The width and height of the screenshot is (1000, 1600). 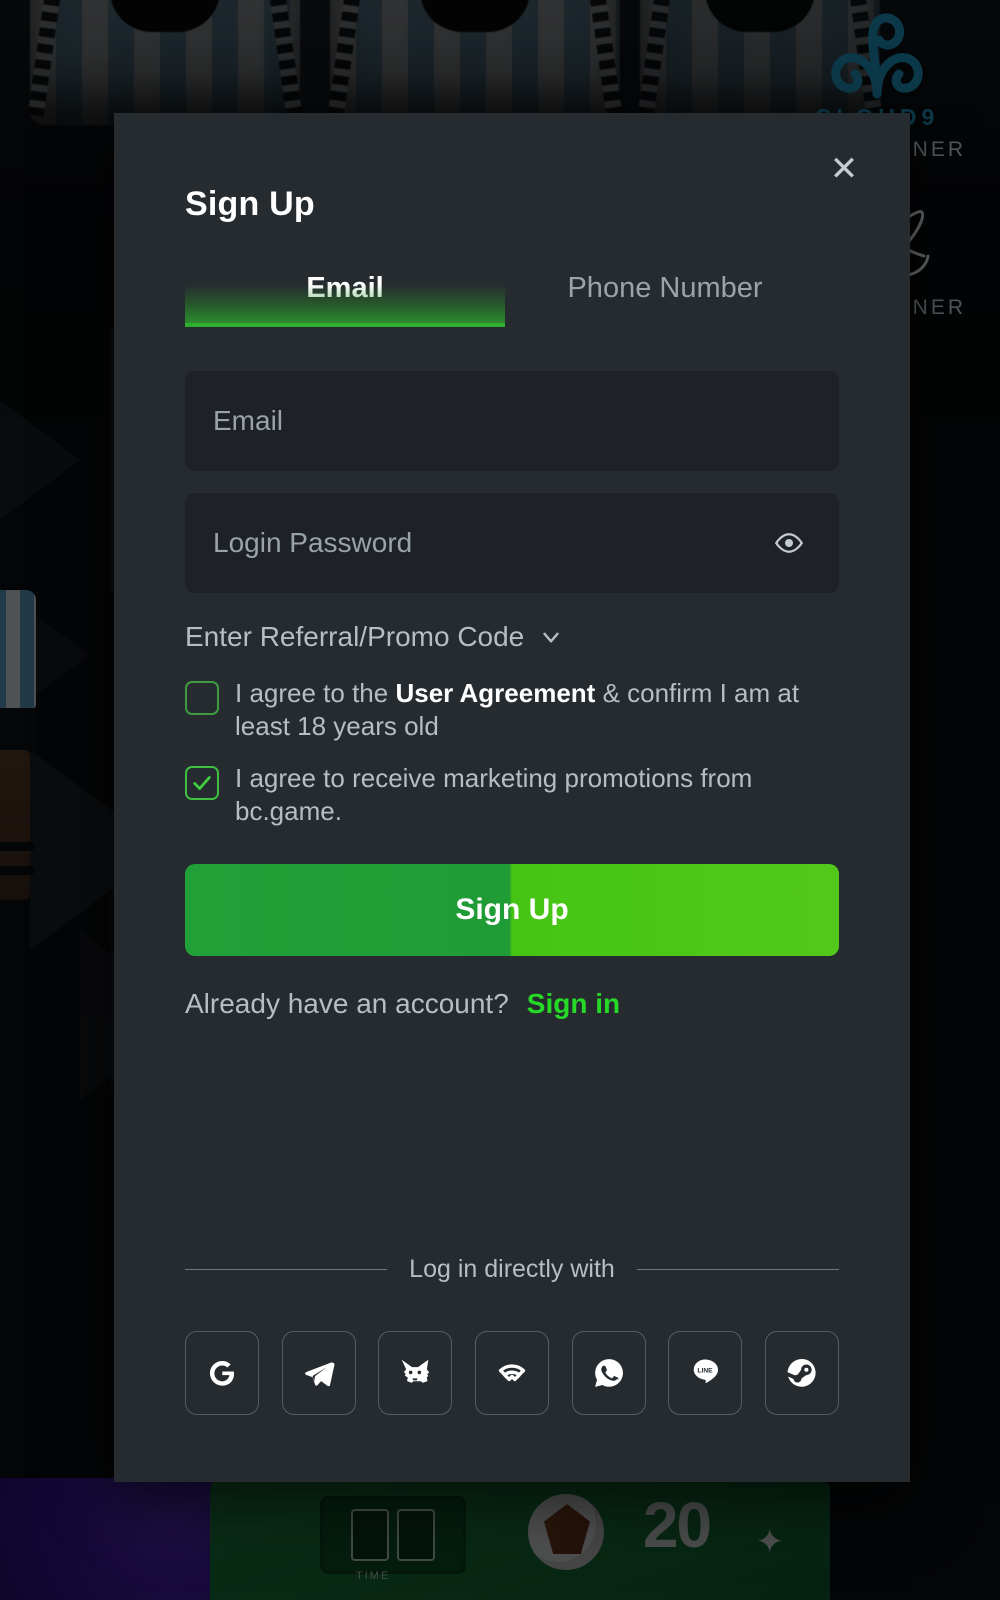 I want to click on page-title: Sign Up, so click(x=250, y=204).